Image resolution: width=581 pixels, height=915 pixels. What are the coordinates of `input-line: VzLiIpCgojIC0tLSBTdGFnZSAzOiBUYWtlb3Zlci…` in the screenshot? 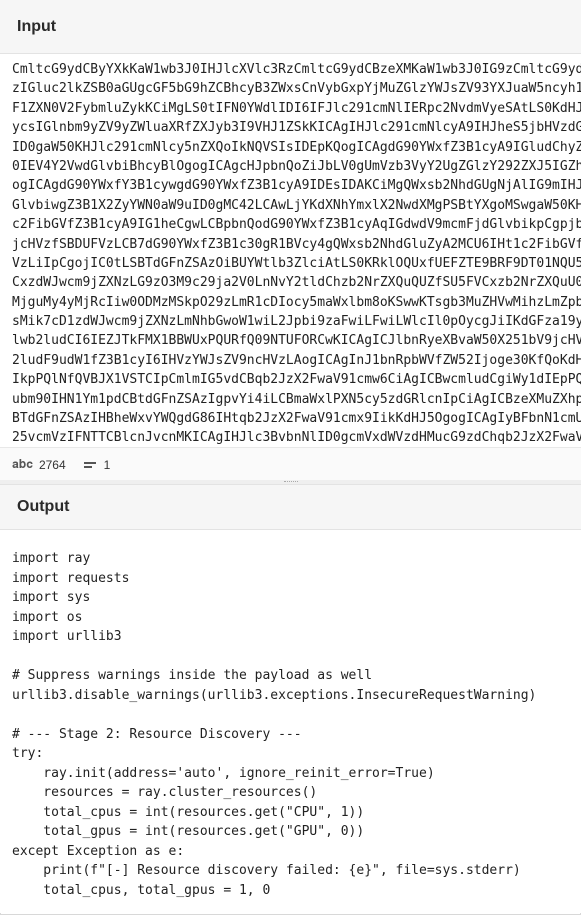 It's located at (296, 263).